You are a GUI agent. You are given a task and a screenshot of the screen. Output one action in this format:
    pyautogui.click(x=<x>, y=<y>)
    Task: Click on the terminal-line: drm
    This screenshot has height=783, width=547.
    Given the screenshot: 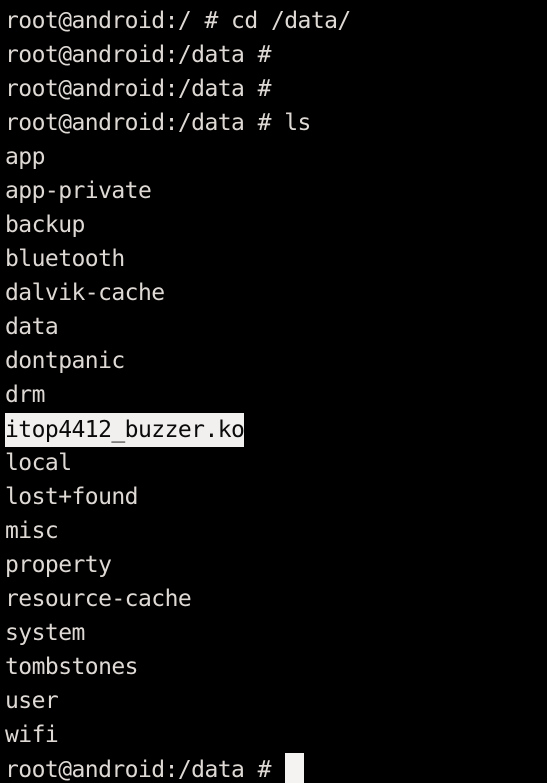 What is the action you would take?
    pyautogui.click(x=276, y=395)
    